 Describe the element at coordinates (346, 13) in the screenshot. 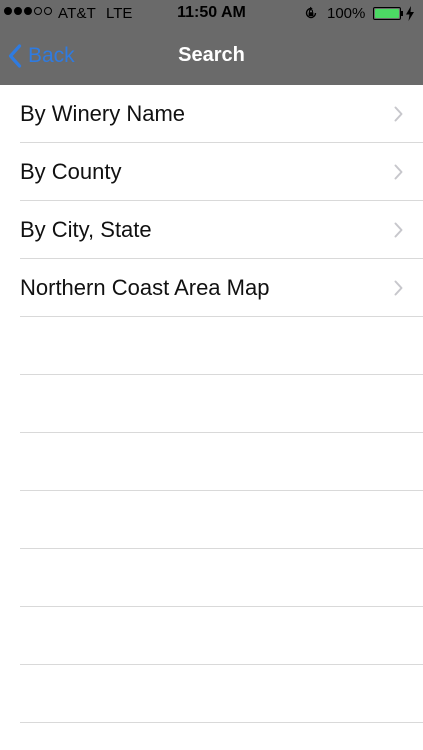

I see `battery-percentage: 100%` at that location.